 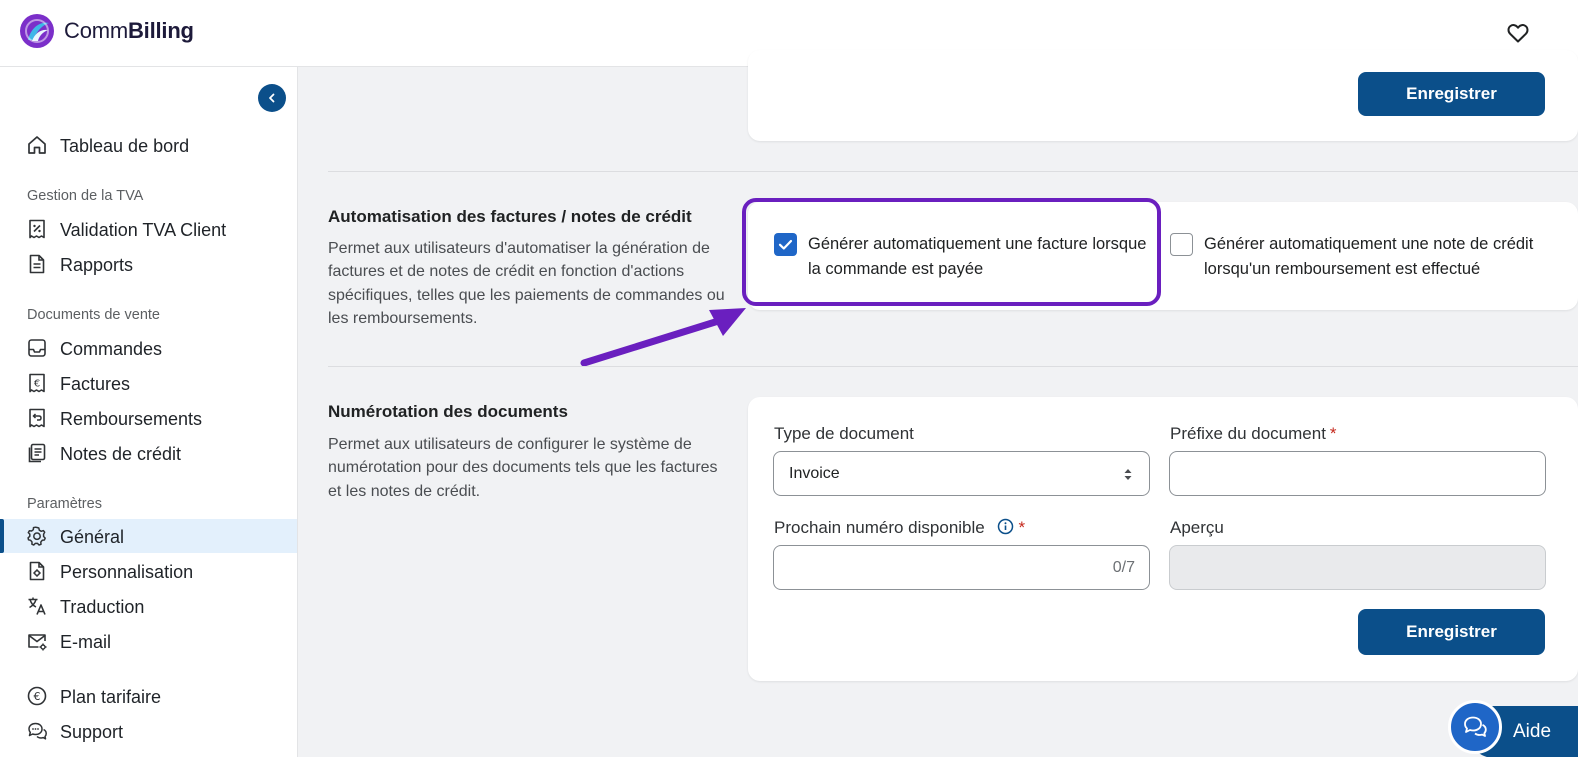 I want to click on sidebar-item-pricing: € Plan tarifaire, so click(x=148, y=696).